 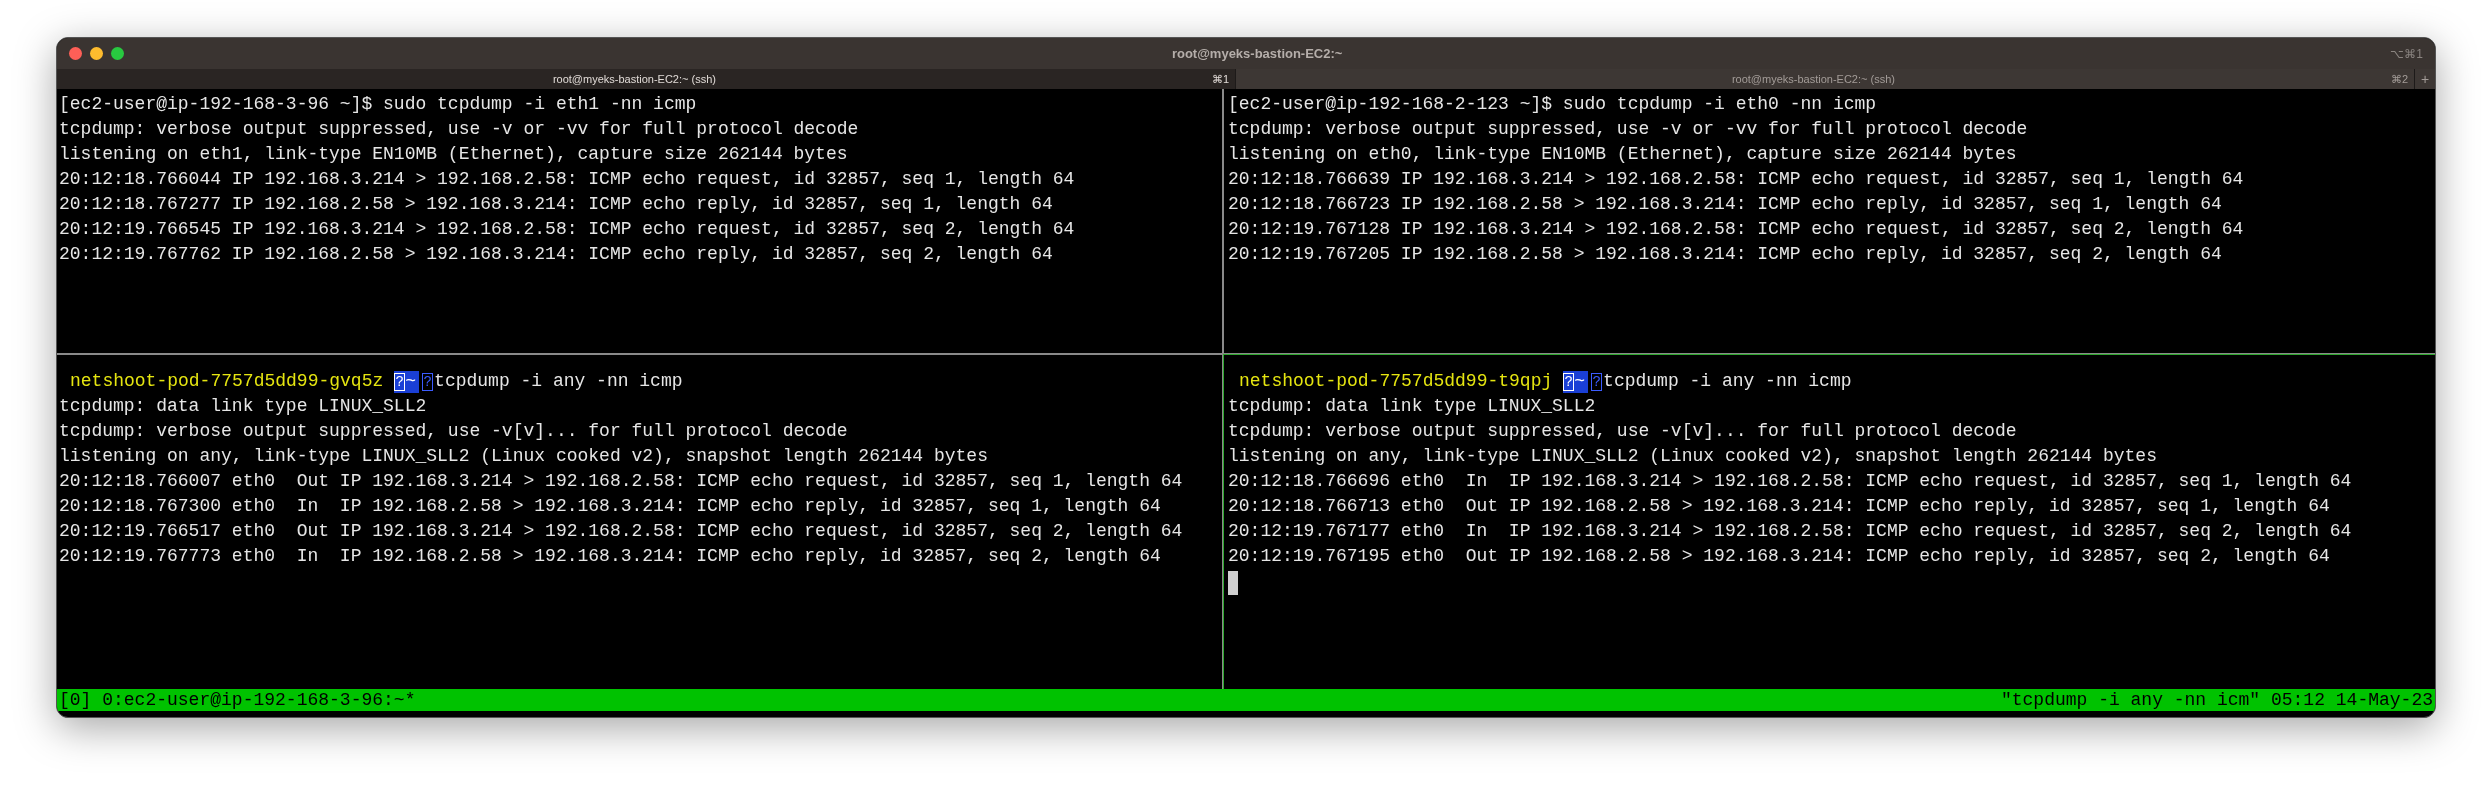 I want to click on host-name: netshoot-pod-7757d5dd99-t9qpj, so click(x=1396, y=381).